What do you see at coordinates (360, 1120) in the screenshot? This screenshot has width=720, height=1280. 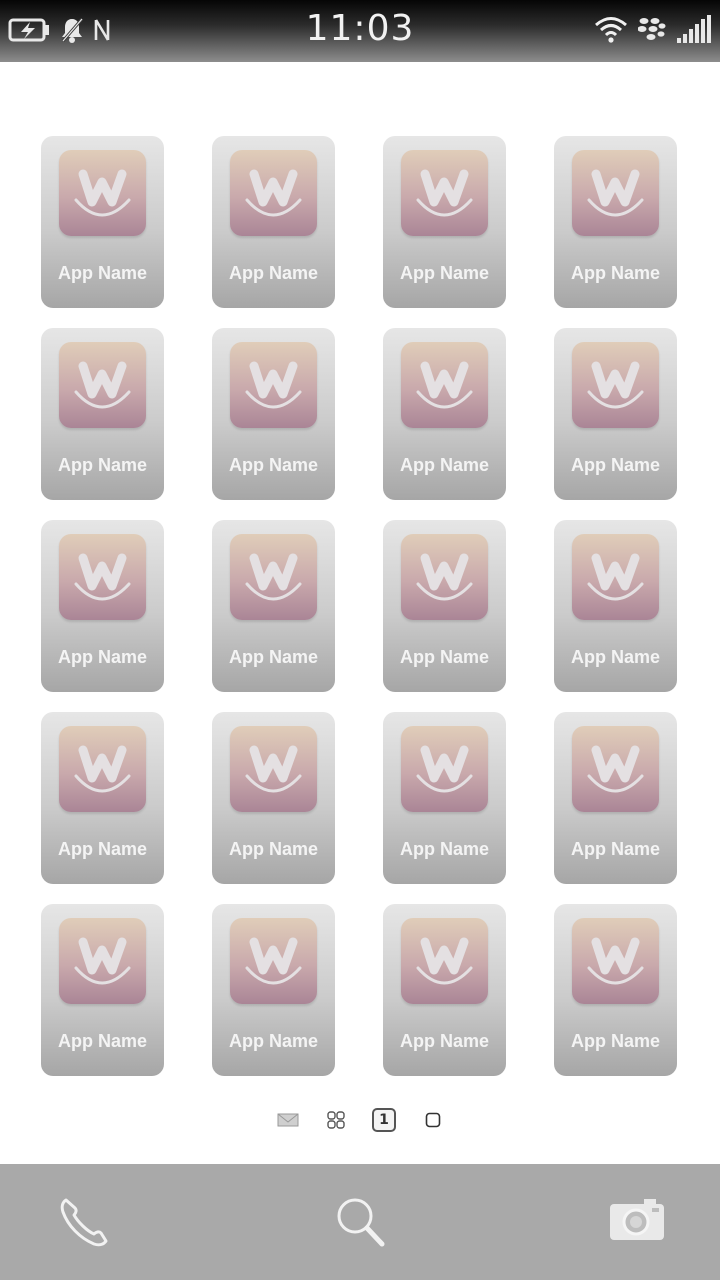 I see `page-indicator: 1` at bounding box center [360, 1120].